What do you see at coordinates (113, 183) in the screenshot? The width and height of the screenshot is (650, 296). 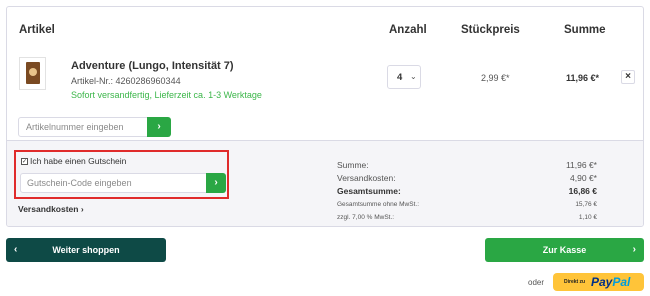 I see `voucher-code-input: Gutschein-Code eingeben` at bounding box center [113, 183].